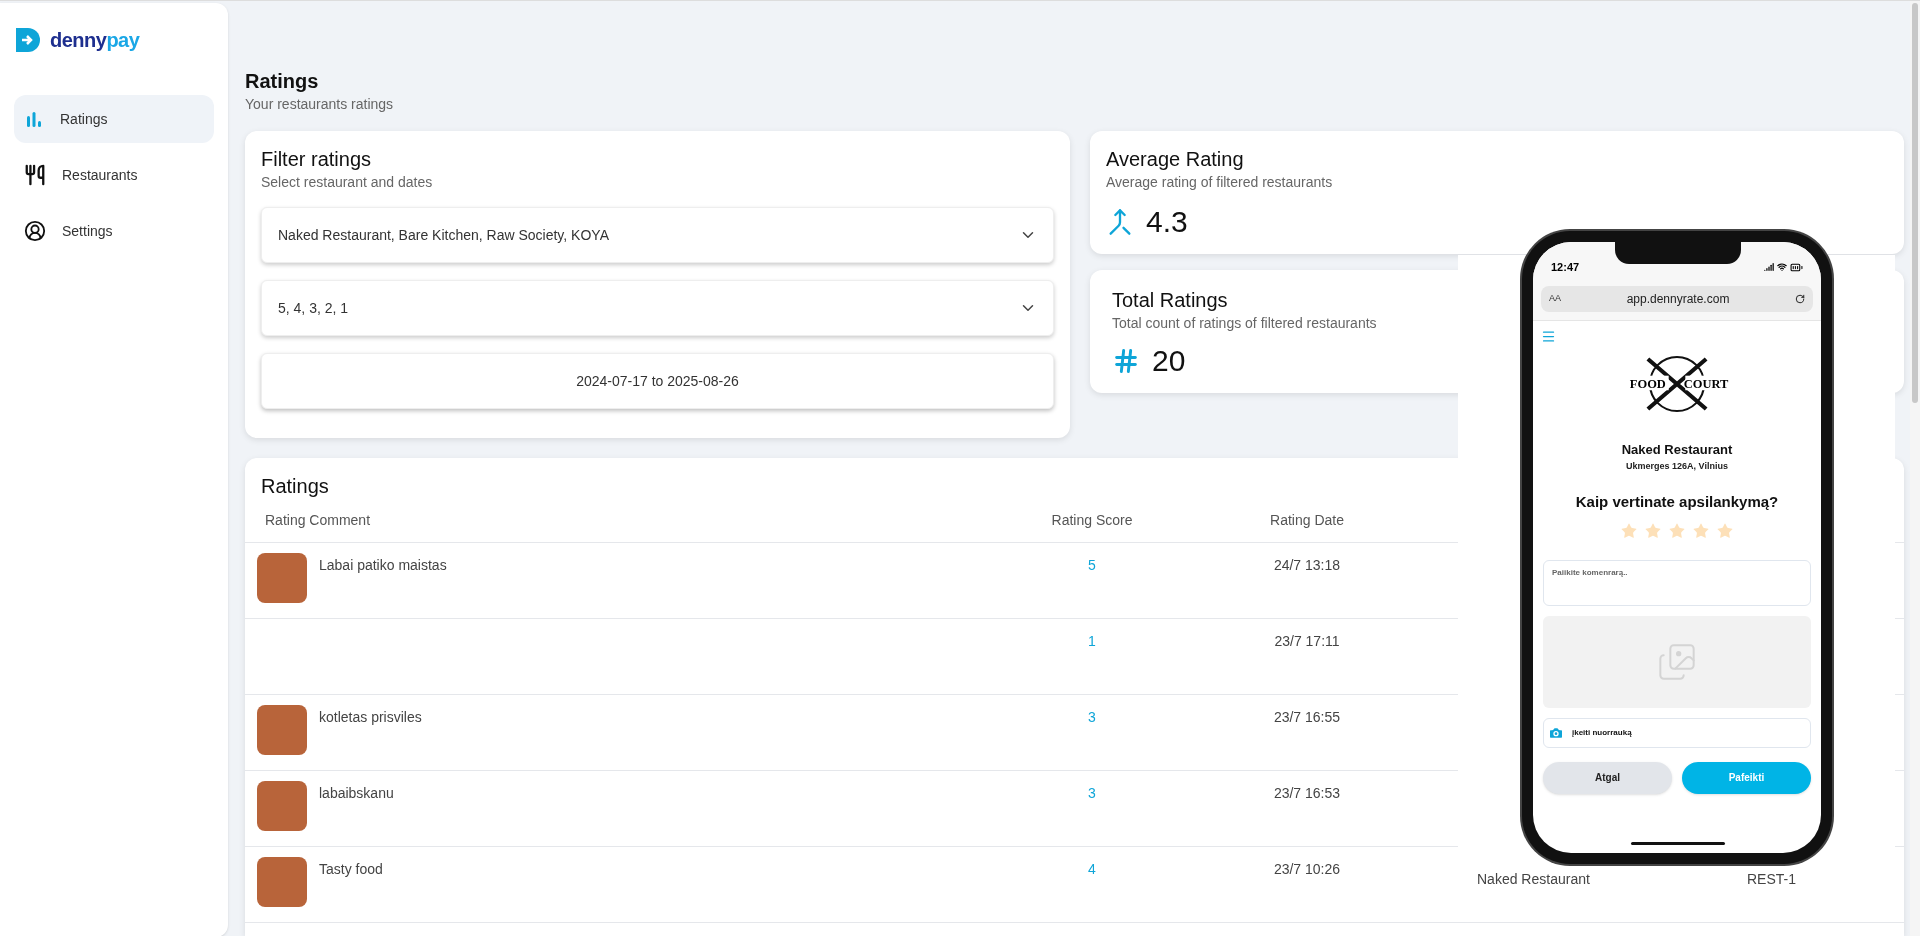 Image resolution: width=1920 pixels, height=936 pixels. What do you see at coordinates (1169, 361) in the screenshot?
I see `total-value: 20` at bounding box center [1169, 361].